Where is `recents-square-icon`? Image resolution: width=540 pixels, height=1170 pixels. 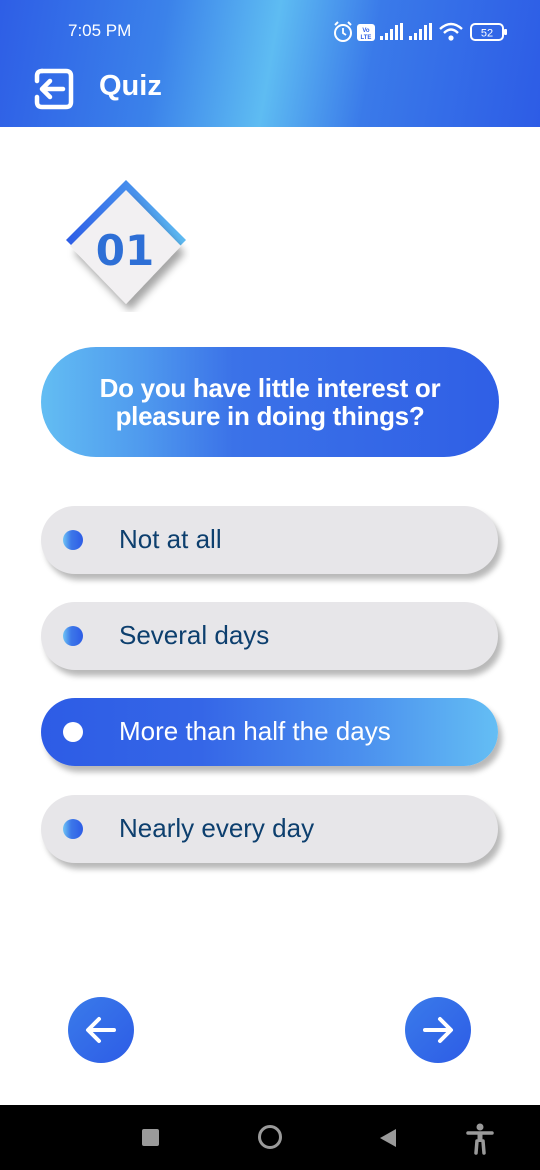
recents-square-icon is located at coordinates (150, 1137).